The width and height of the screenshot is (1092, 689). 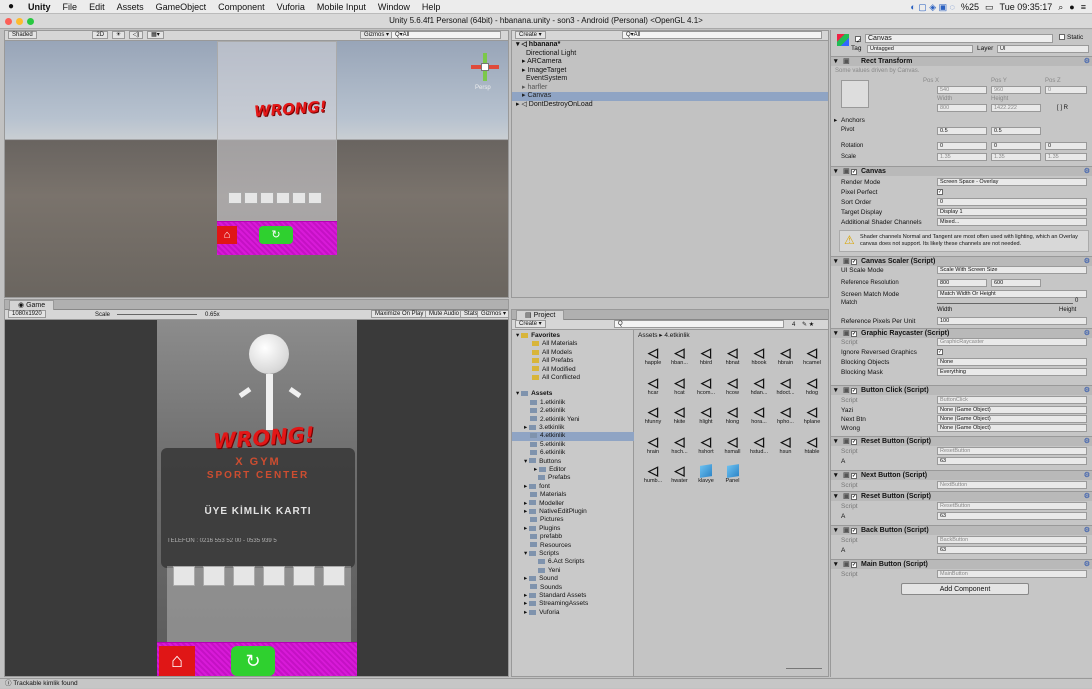 I want to click on toggle-checkbox: ✓, so click(x=940, y=352).